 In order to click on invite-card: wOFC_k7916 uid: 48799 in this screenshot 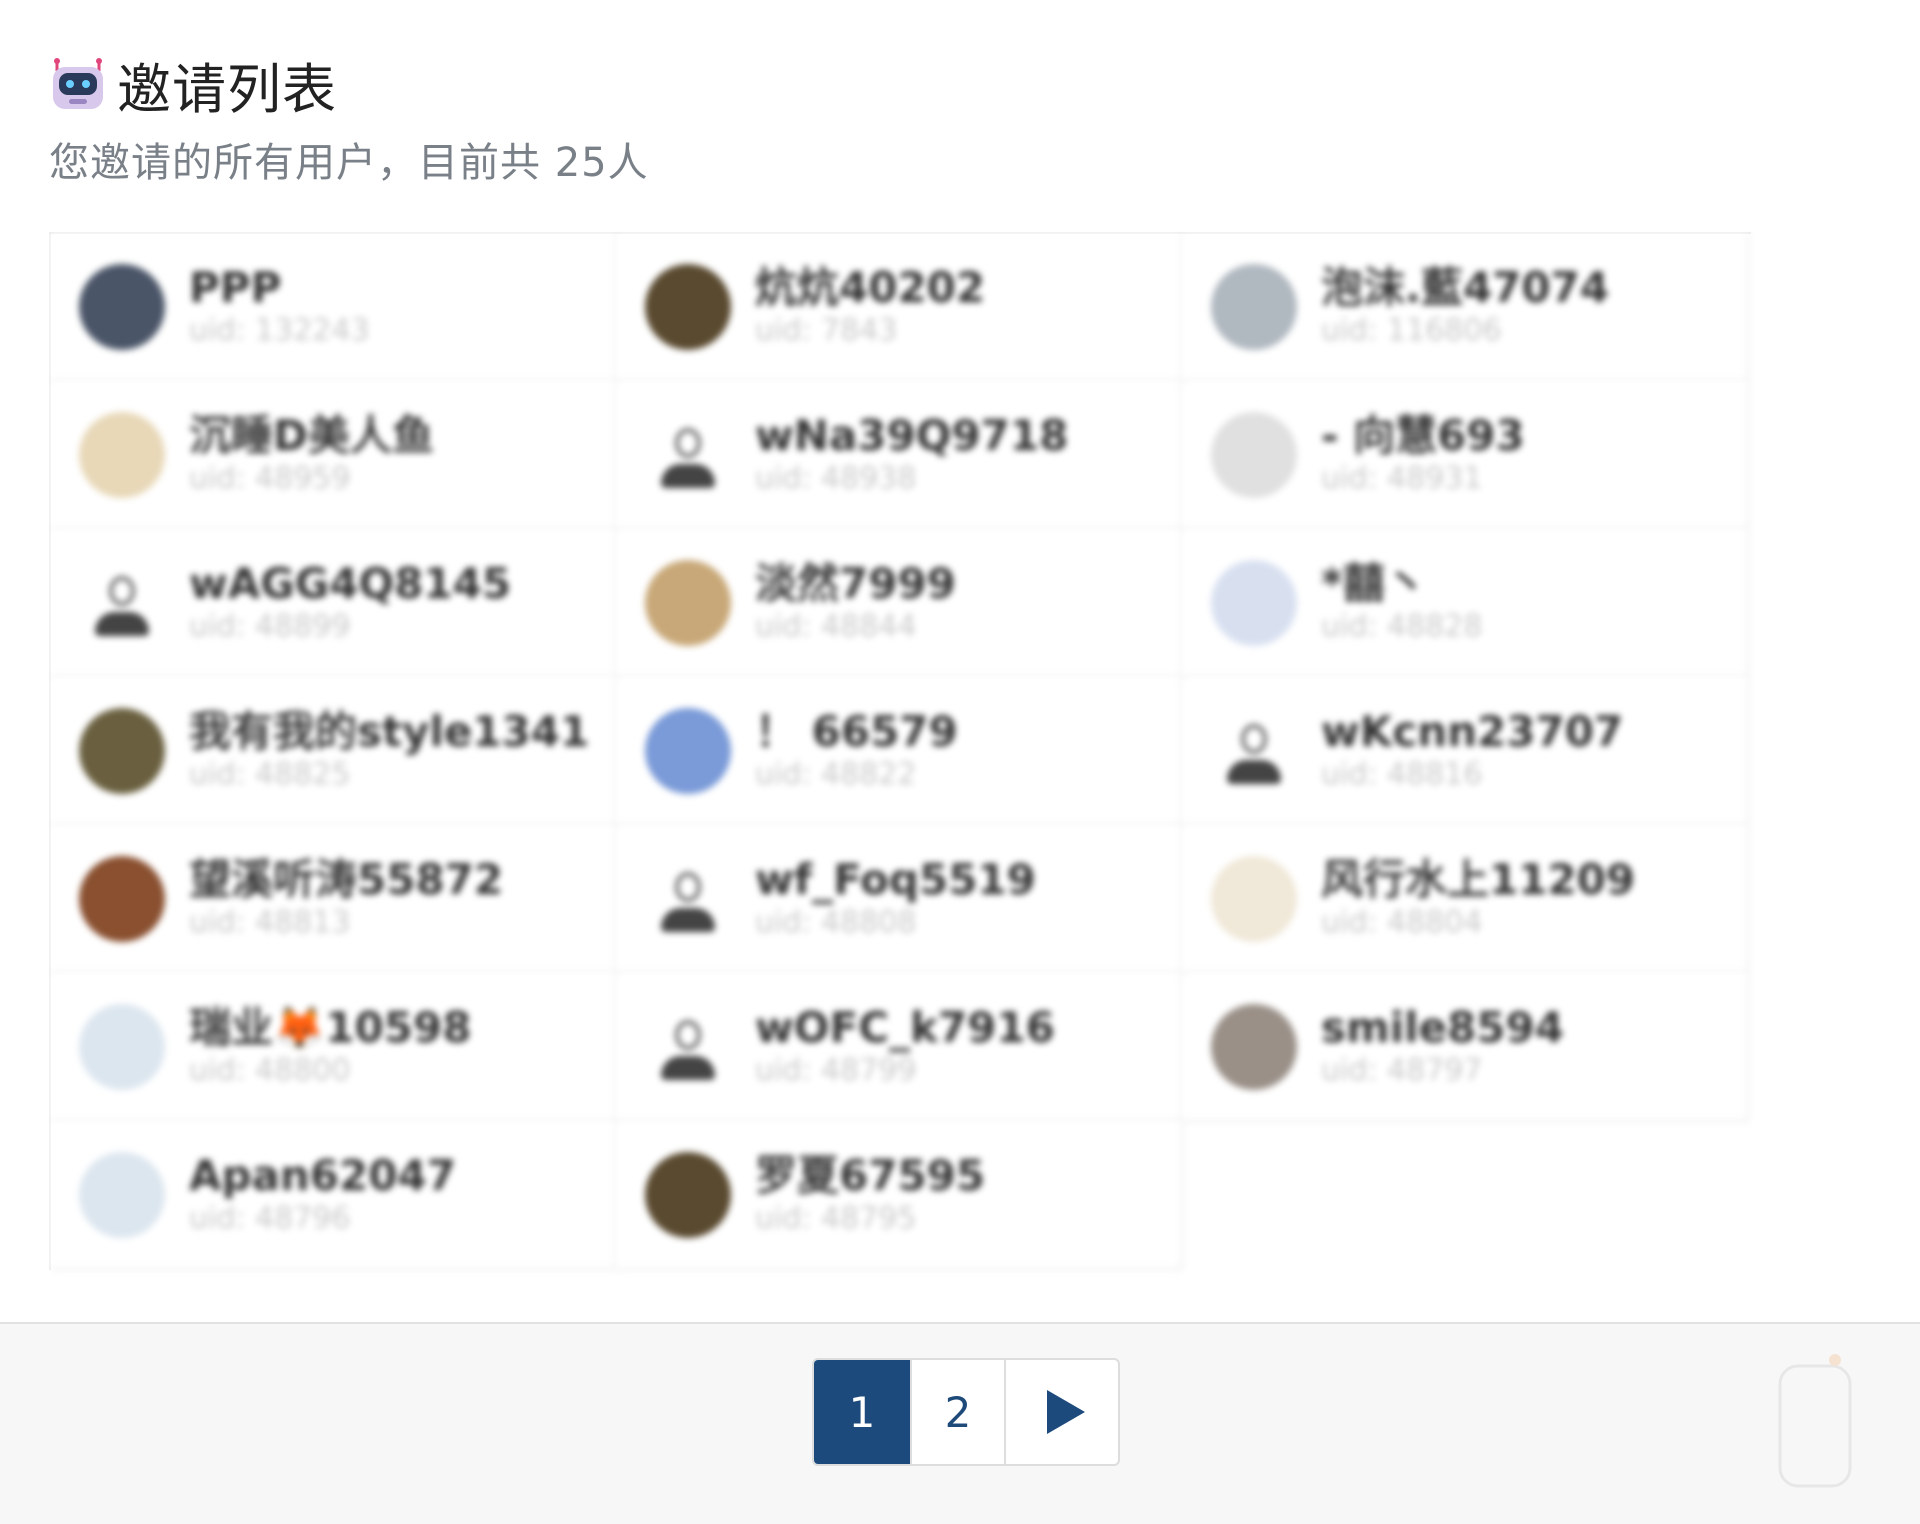, I will do `click(900, 1048)`.